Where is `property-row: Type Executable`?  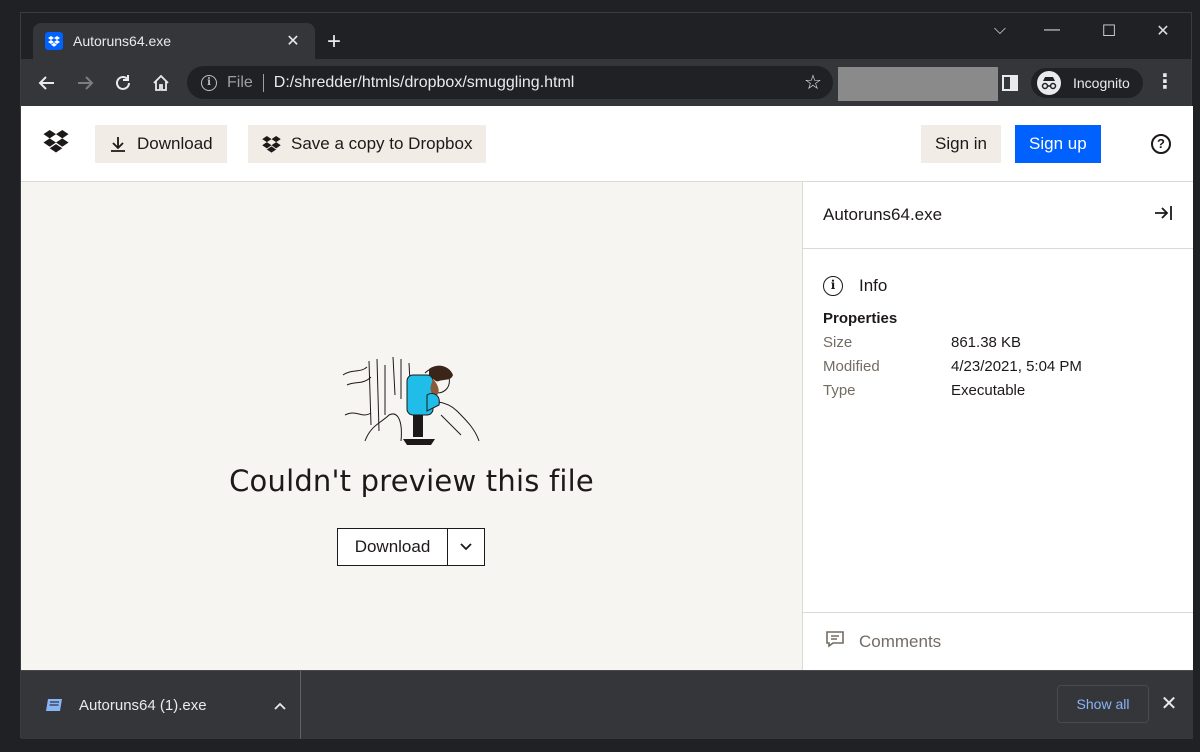 property-row: Type Executable is located at coordinates (998, 391).